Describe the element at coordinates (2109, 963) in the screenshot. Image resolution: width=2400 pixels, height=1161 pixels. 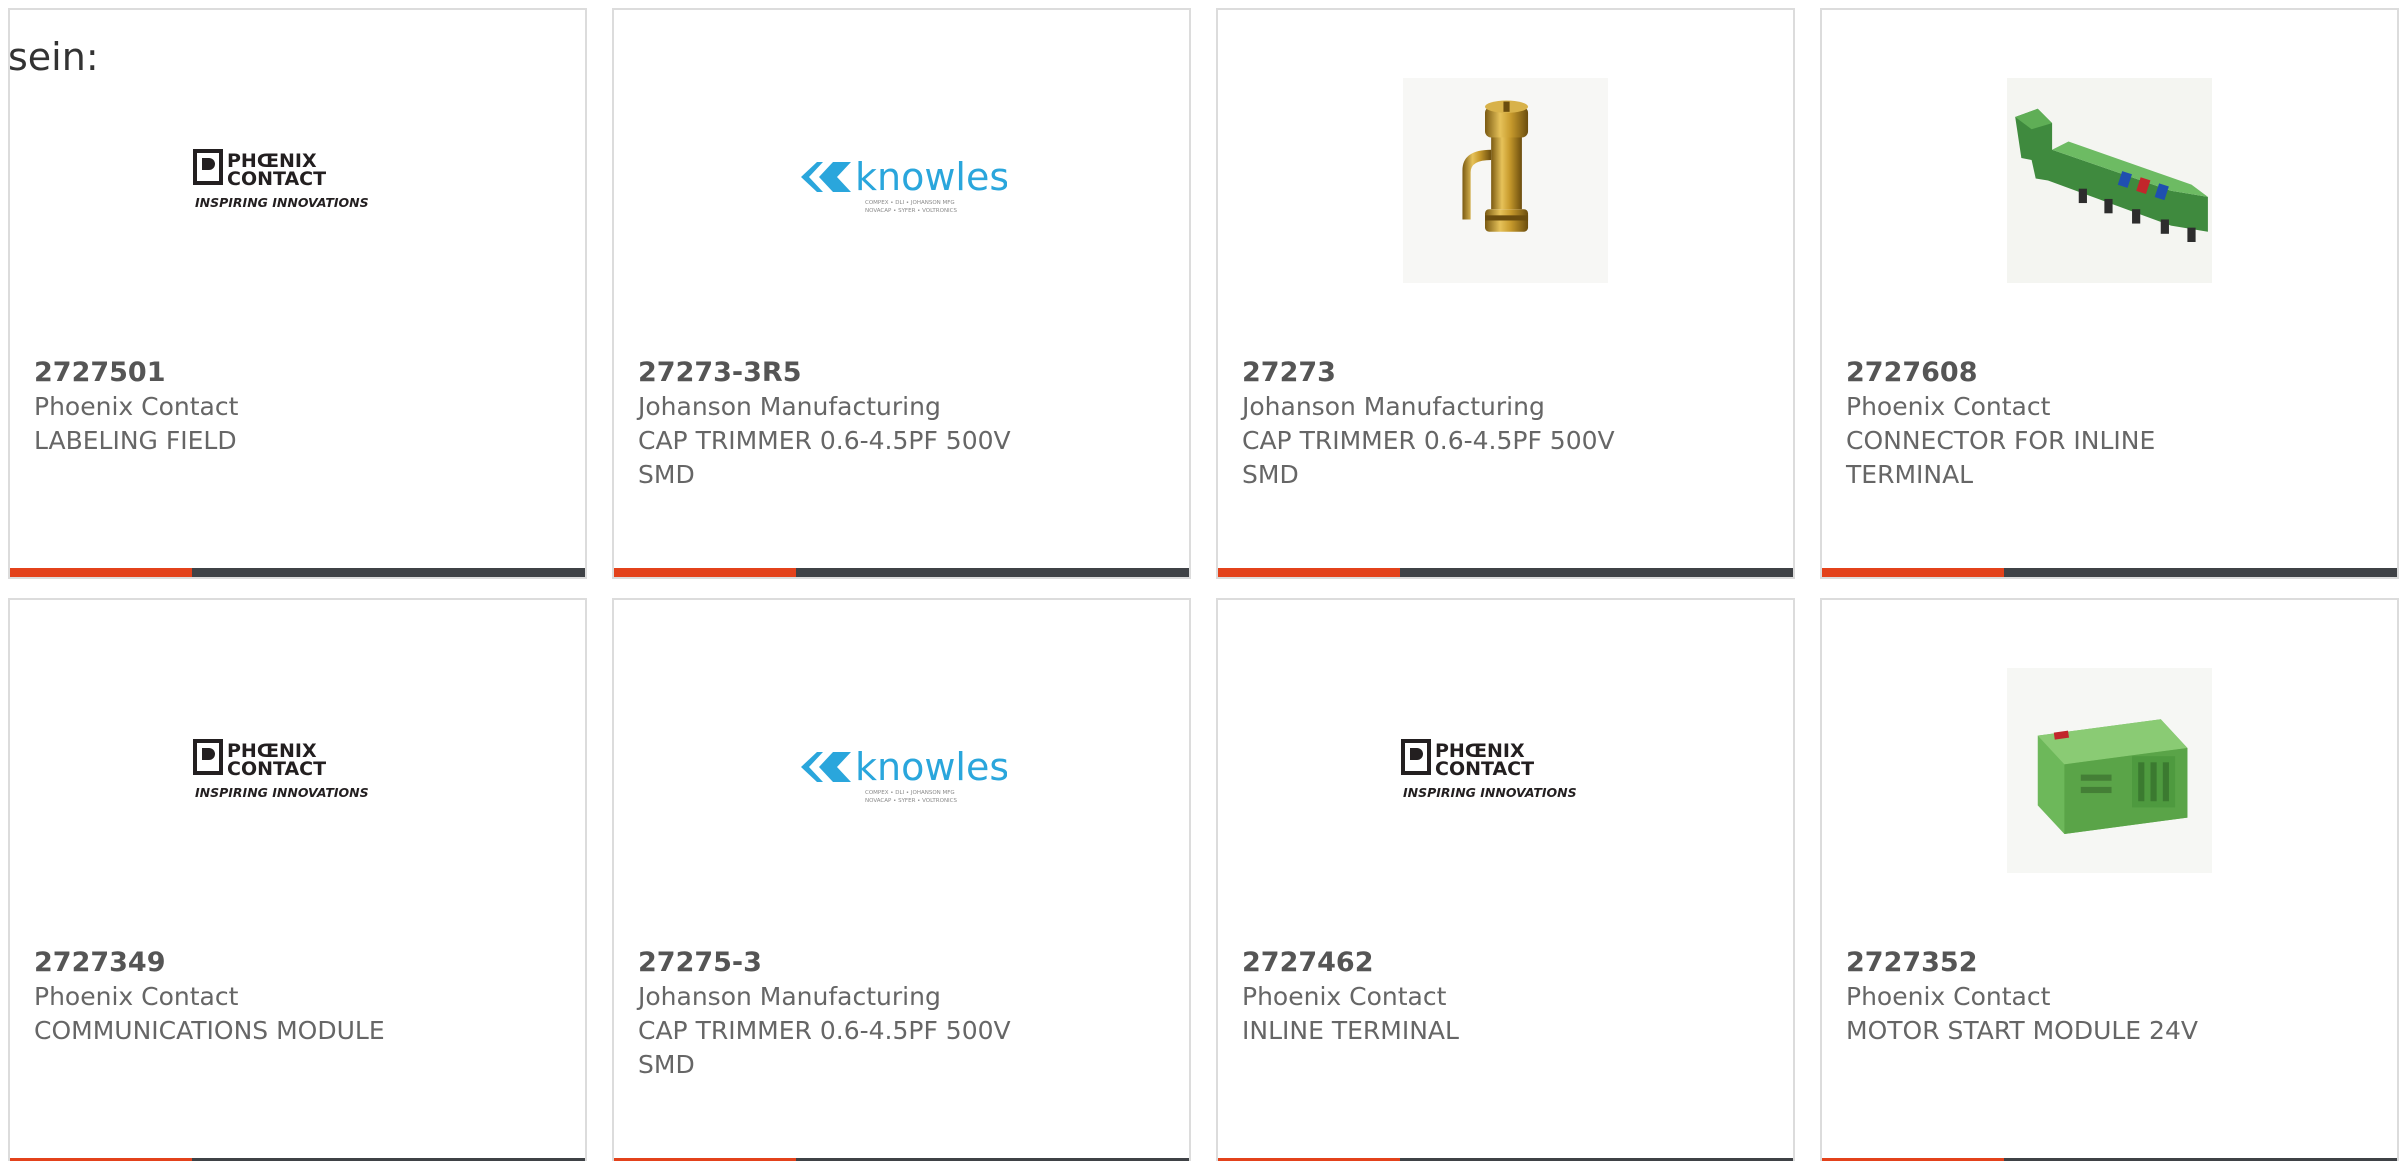
I see `part-number: 2727352` at that location.